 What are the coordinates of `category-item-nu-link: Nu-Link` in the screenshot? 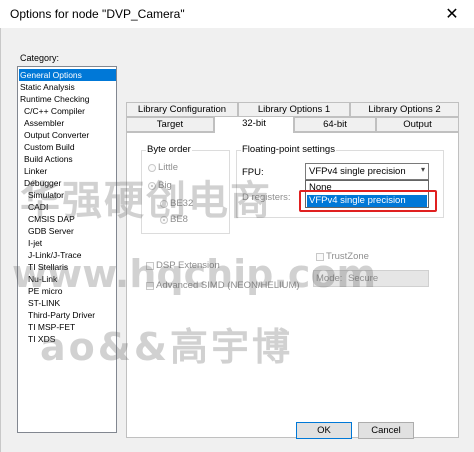 It's located at (42, 279).